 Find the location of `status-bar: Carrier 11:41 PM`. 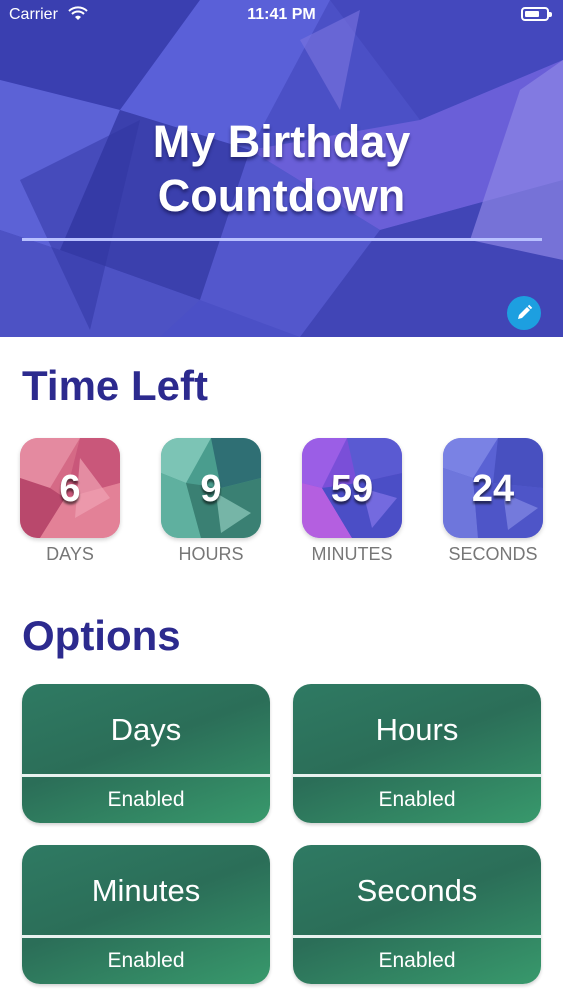

status-bar: Carrier 11:41 PM is located at coordinates (281, 15).